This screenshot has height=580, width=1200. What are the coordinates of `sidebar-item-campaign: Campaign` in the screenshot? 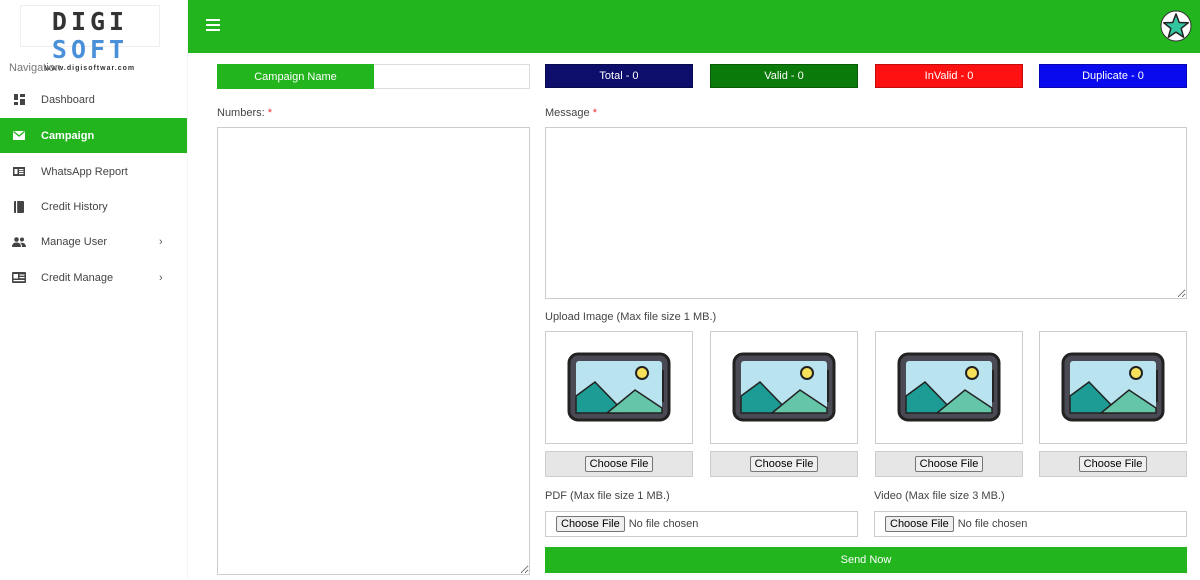 It's located at (93, 135).